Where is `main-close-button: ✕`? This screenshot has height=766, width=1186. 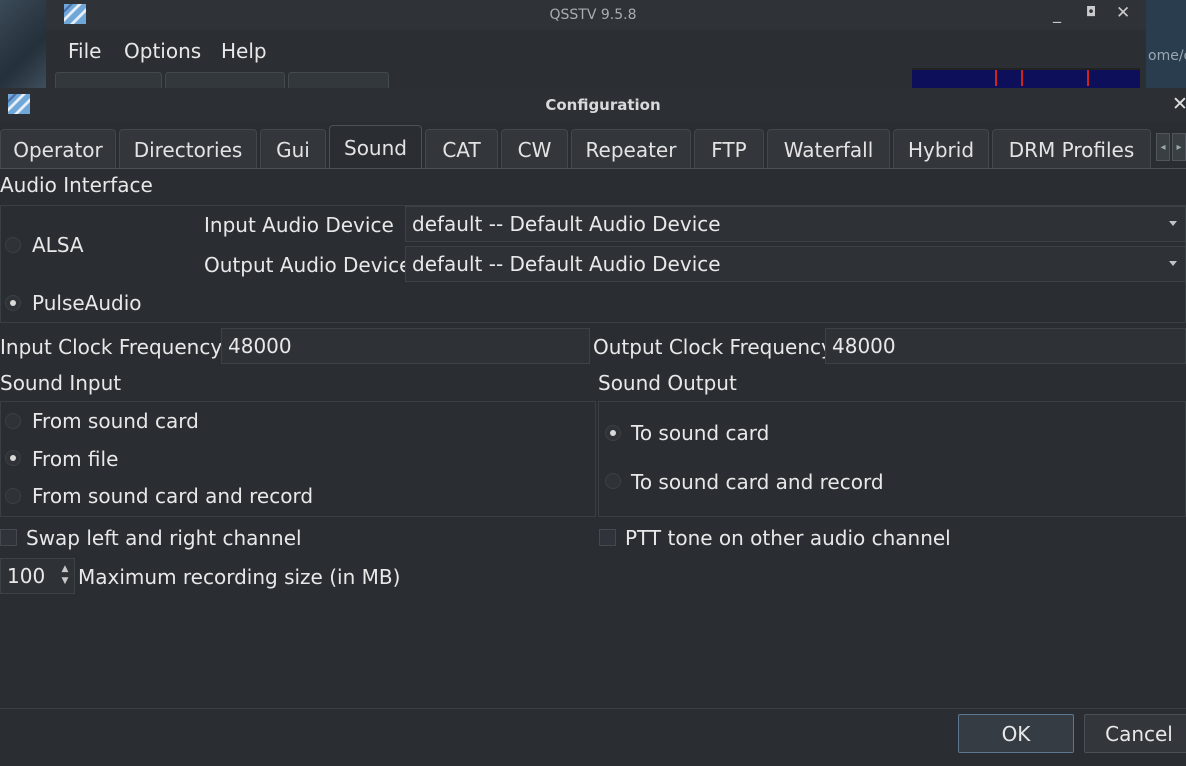
main-close-button: ✕ is located at coordinates (1123, 13).